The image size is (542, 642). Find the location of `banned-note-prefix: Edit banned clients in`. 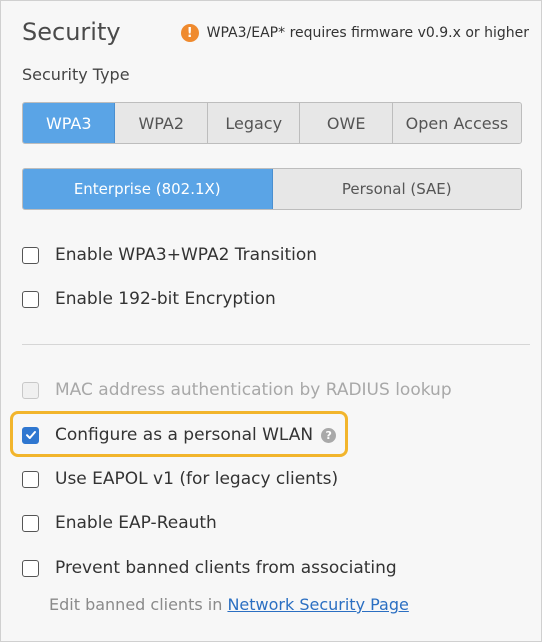

banned-note-prefix: Edit banned clients in is located at coordinates (138, 604).